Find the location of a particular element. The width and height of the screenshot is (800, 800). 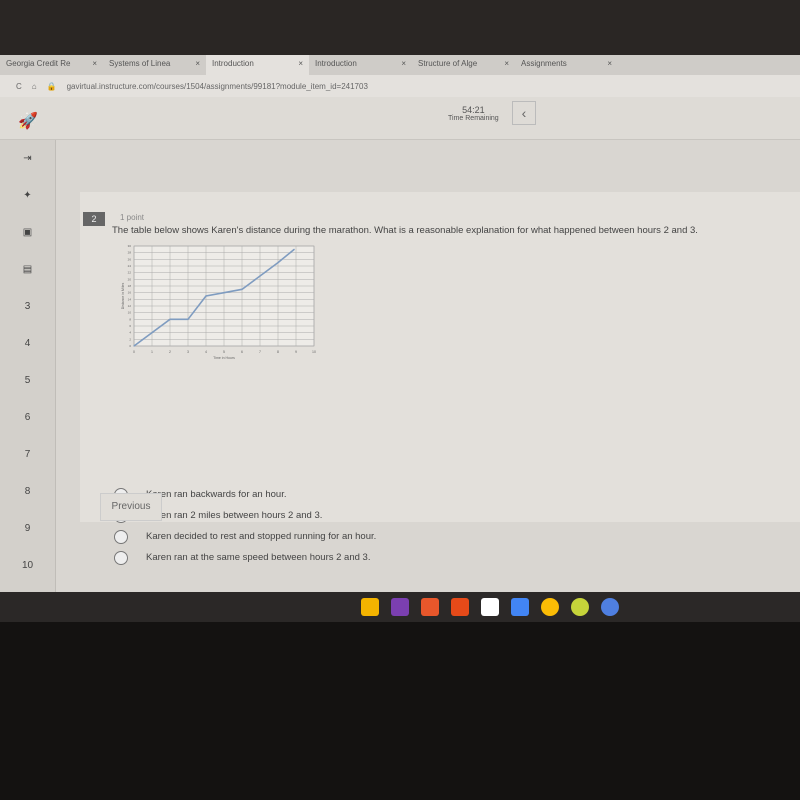

x-tick-label: 2 is located at coordinates (170, 352).